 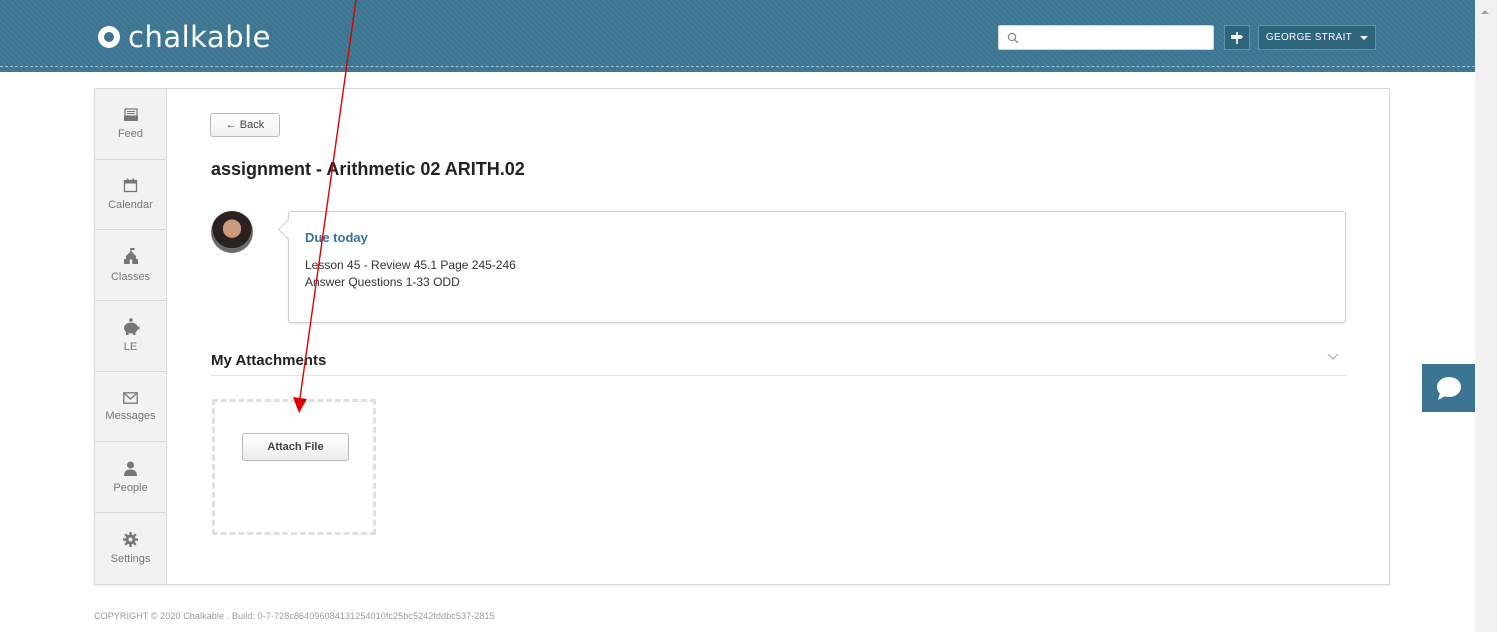 What do you see at coordinates (130, 124) in the screenshot?
I see `sidebar-item-feed: Feed` at bounding box center [130, 124].